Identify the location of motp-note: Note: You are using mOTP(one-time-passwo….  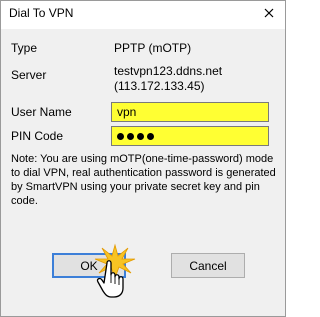
(143, 180).